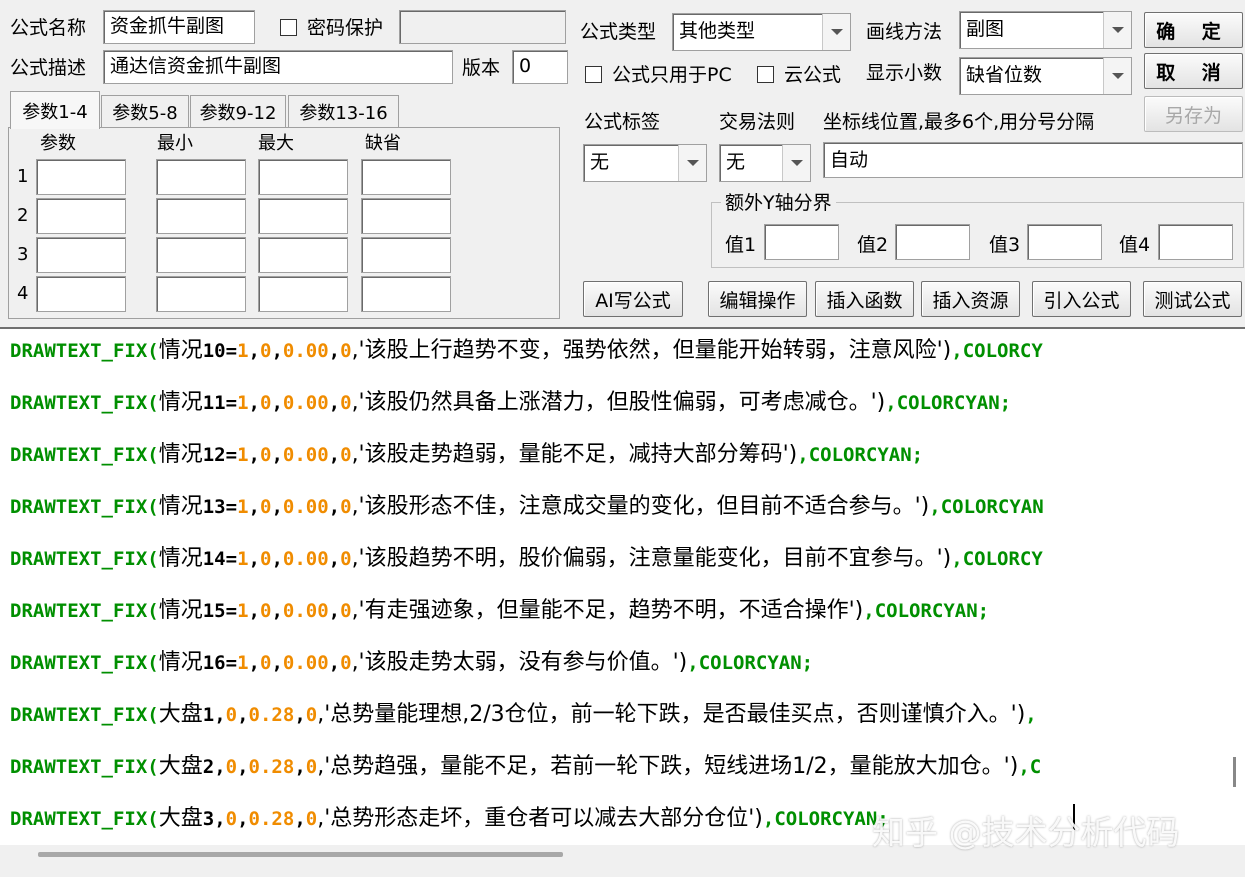 The height and width of the screenshot is (877, 1245). Describe the element at coordinates (519, 662) in the screenshot. I see `code-string: ,'该股走势太弱，没有参与价值。')` at that location.